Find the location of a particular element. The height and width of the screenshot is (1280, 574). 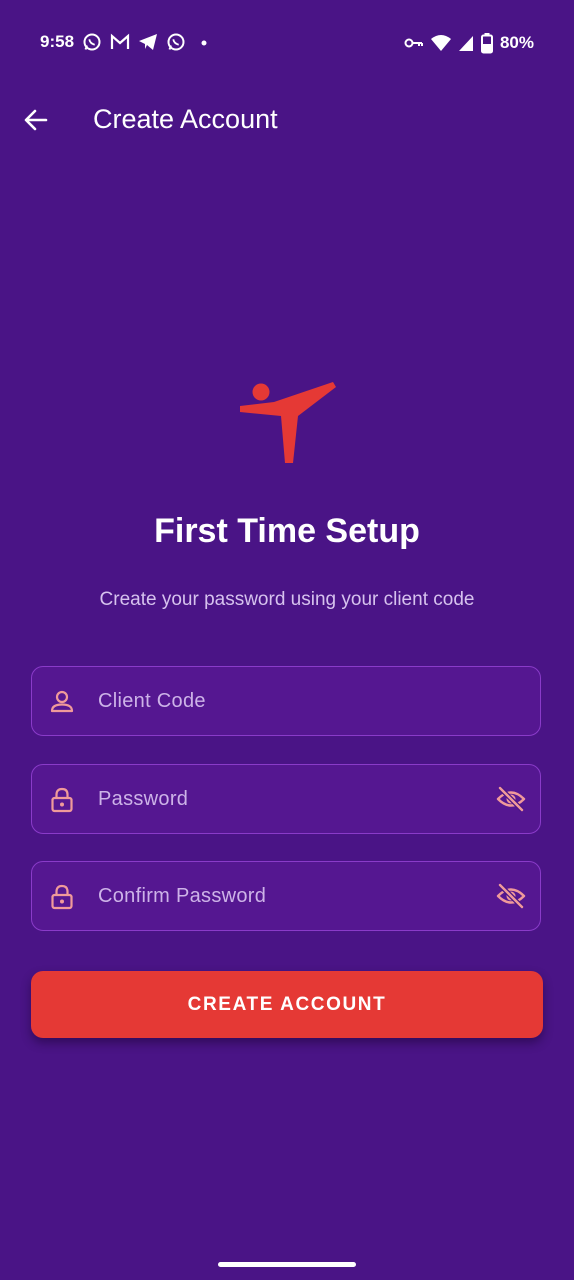

status-bar: 9:58 80% is located at coordinates (287, 43).